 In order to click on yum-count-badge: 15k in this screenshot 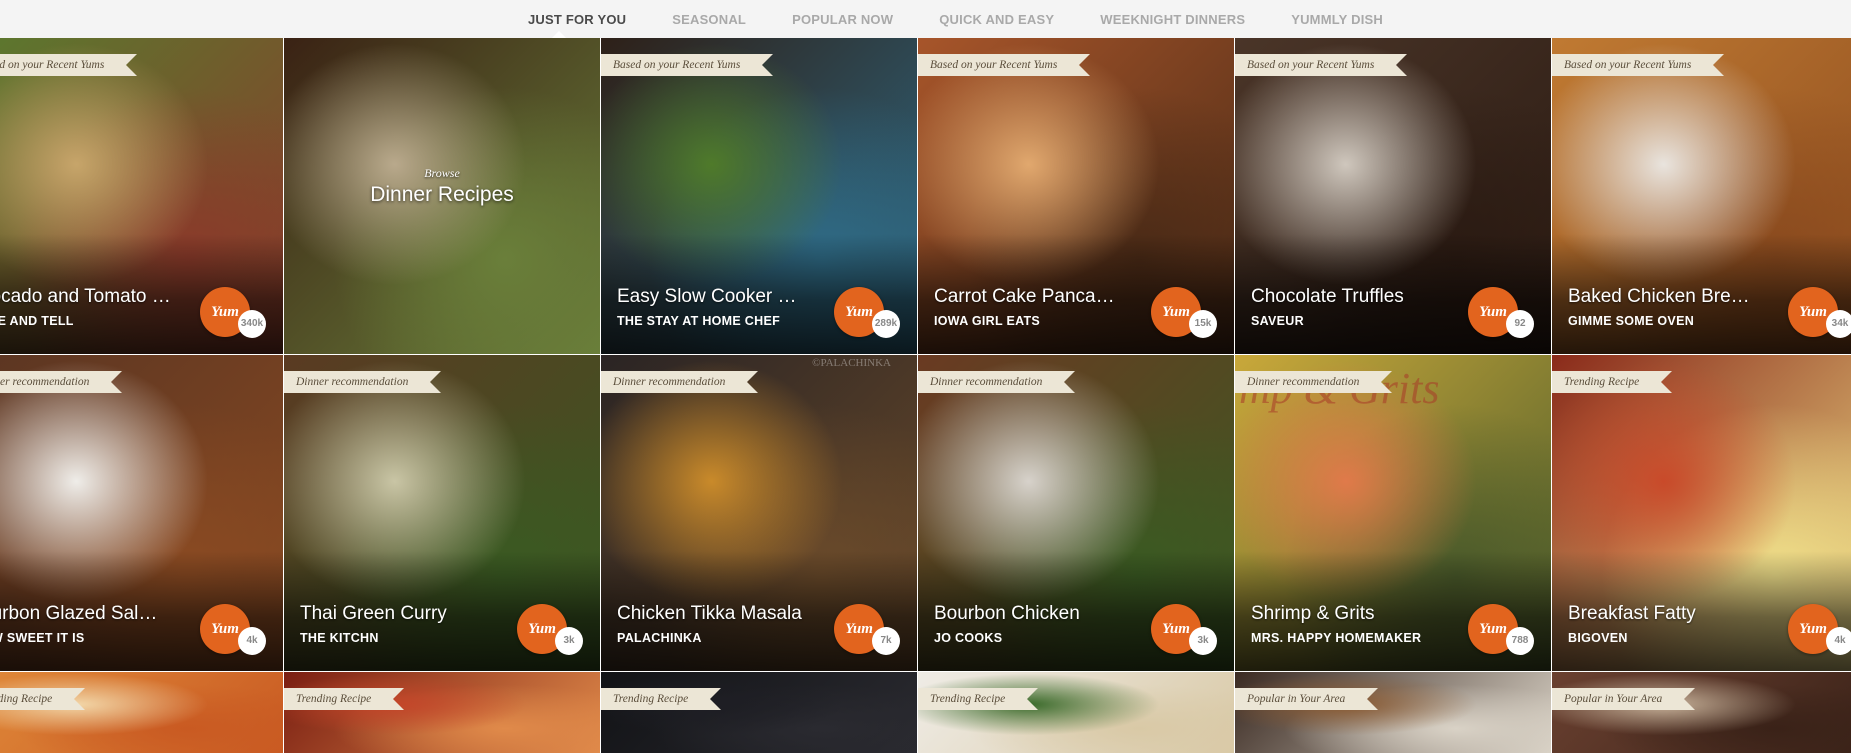, I will do `click(1203, 324)`.